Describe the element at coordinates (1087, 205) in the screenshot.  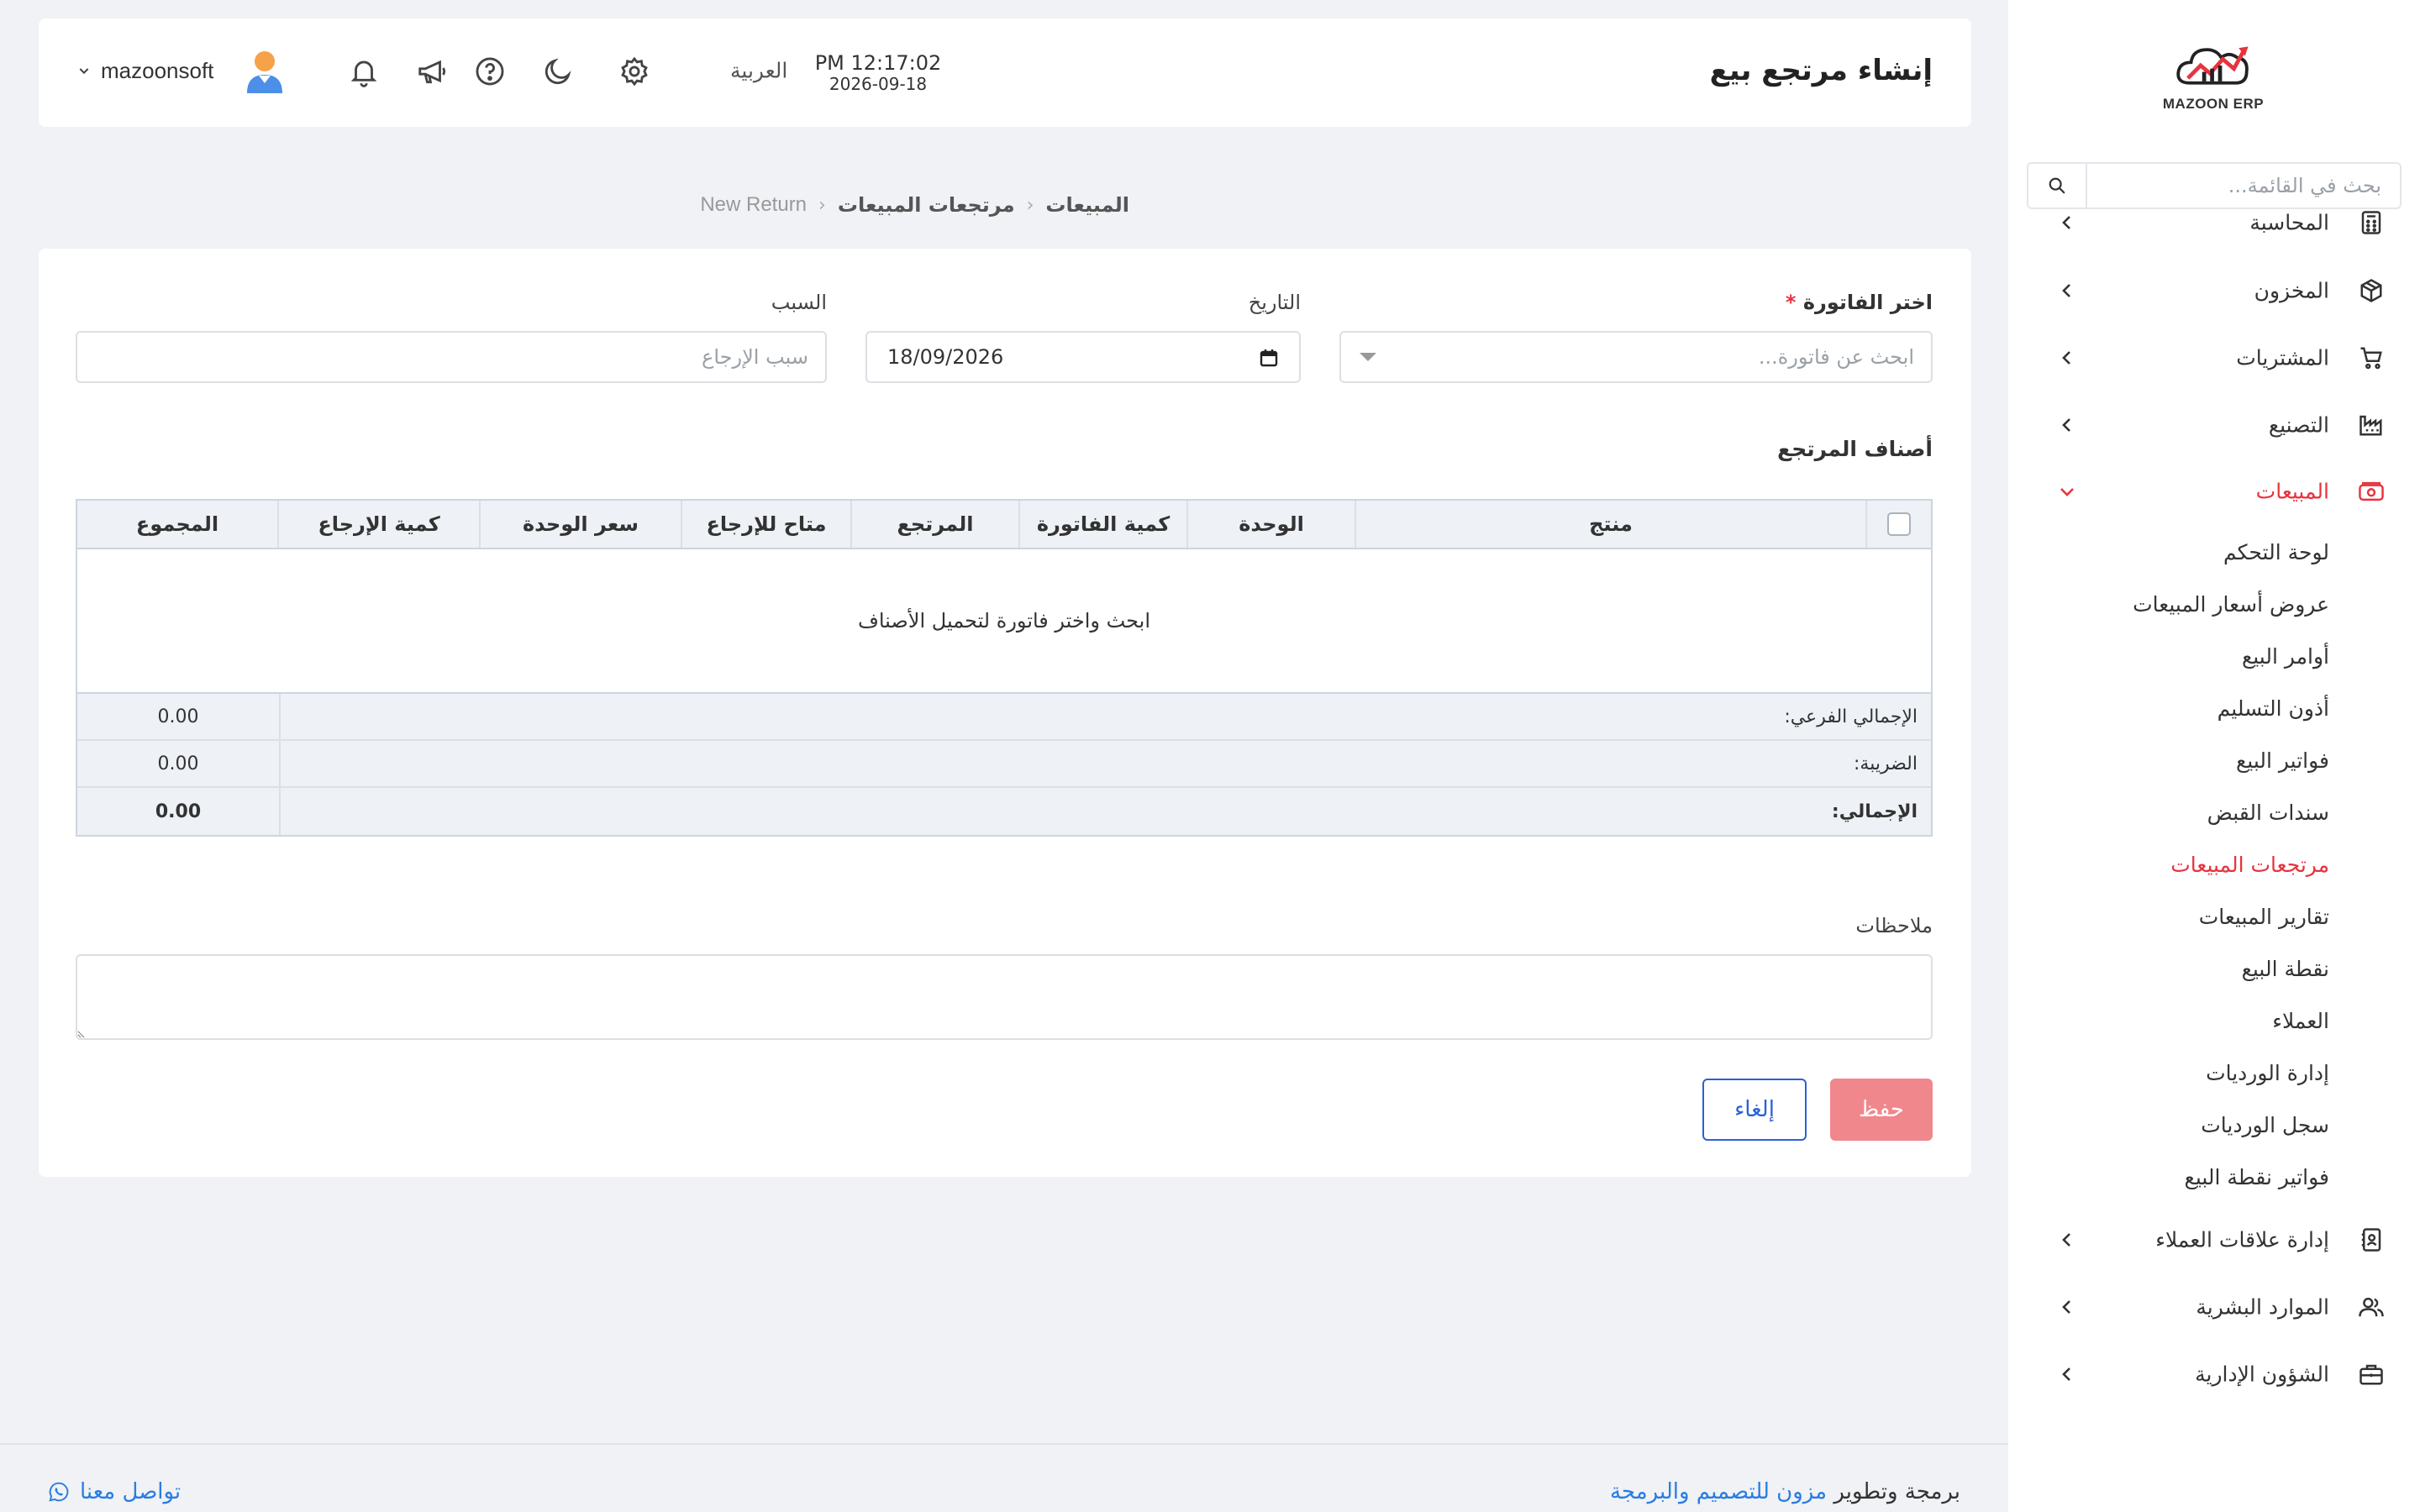
I see `breadcrumb-sales: المبيعات` at that location.